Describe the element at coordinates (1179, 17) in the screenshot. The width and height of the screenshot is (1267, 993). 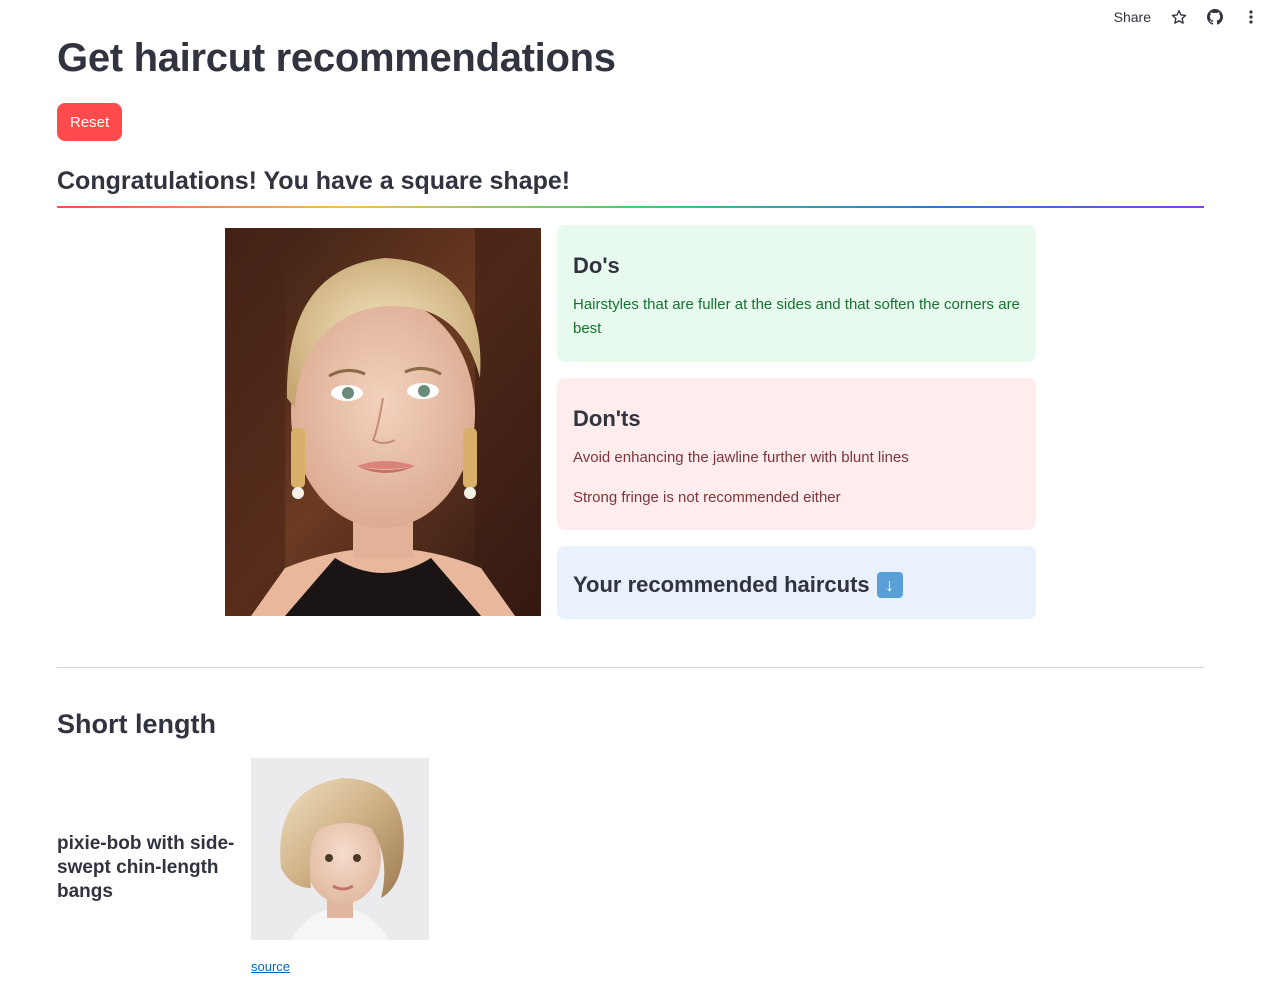
I see `star-icon` at that location.